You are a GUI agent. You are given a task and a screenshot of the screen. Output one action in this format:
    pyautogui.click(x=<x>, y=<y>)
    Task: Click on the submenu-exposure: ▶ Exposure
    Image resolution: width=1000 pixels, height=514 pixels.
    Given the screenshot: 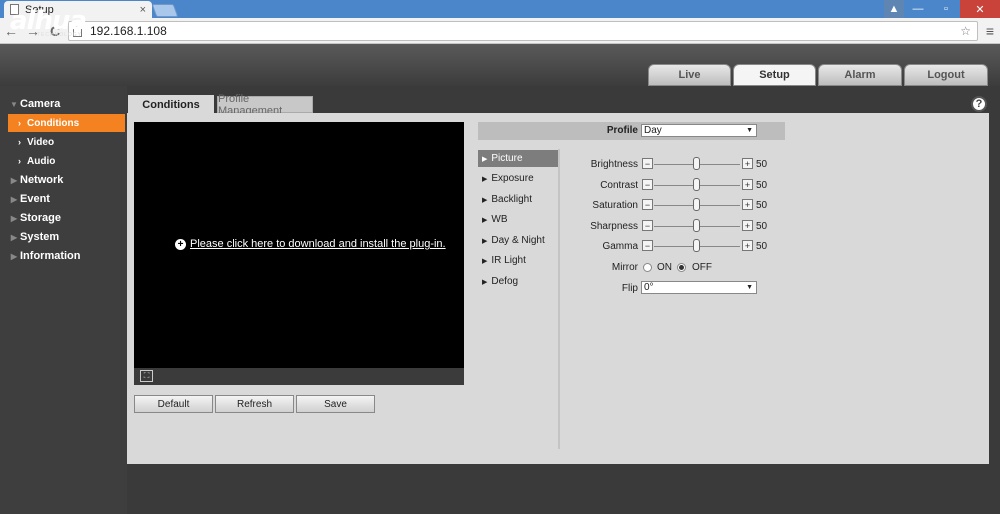 What is the action you would take?
    pyautogui.click(x=518, y=178)
    